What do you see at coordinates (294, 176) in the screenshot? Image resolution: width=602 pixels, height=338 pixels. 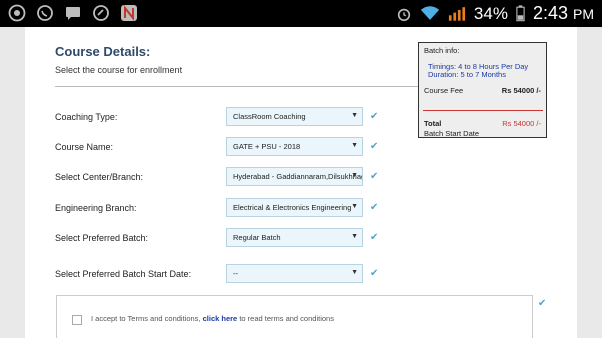 I see `center-branch-select: Hyderabad - Gaddiannaram,Dilsukhnagar ▼` at bounding box center [294, 176].